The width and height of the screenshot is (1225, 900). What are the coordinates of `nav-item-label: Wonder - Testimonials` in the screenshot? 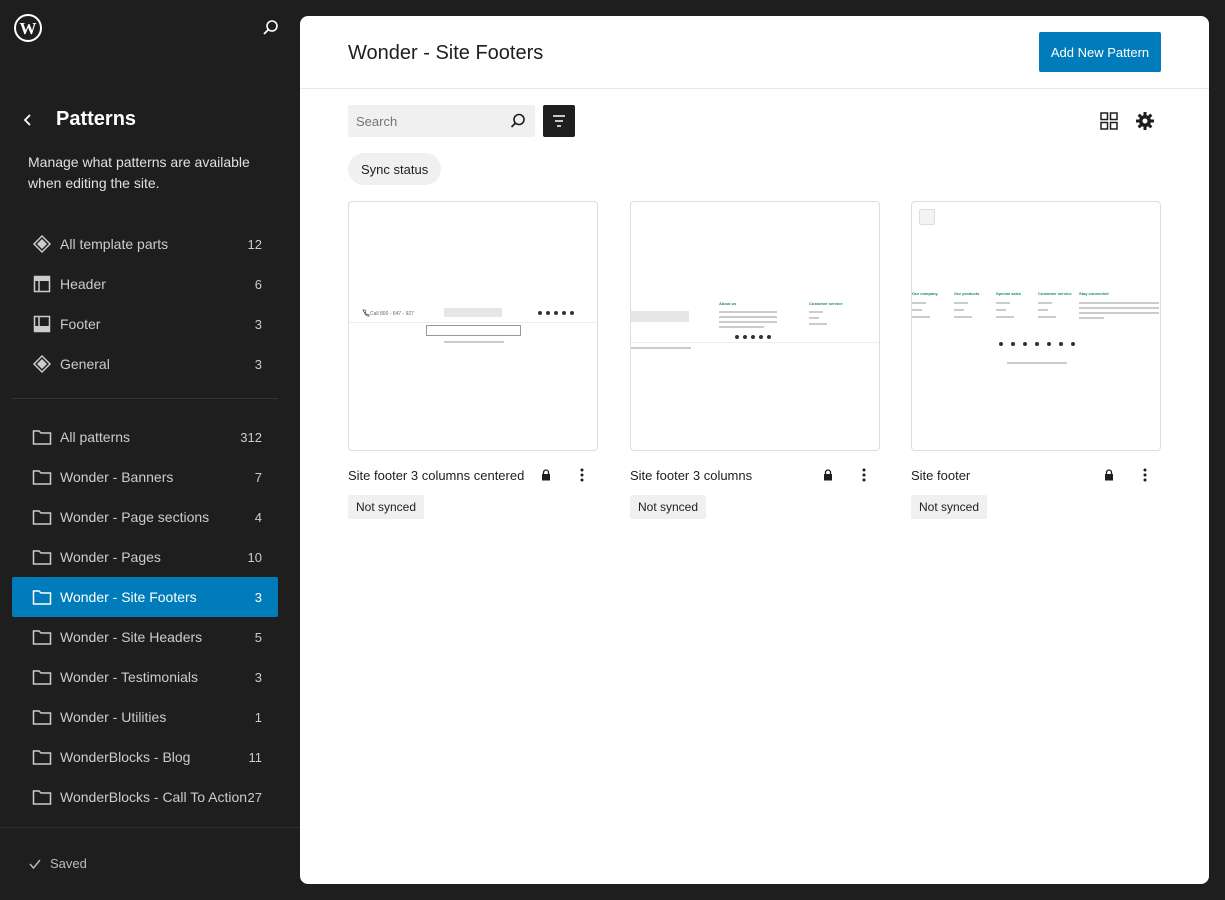 It's located at (129, 677).